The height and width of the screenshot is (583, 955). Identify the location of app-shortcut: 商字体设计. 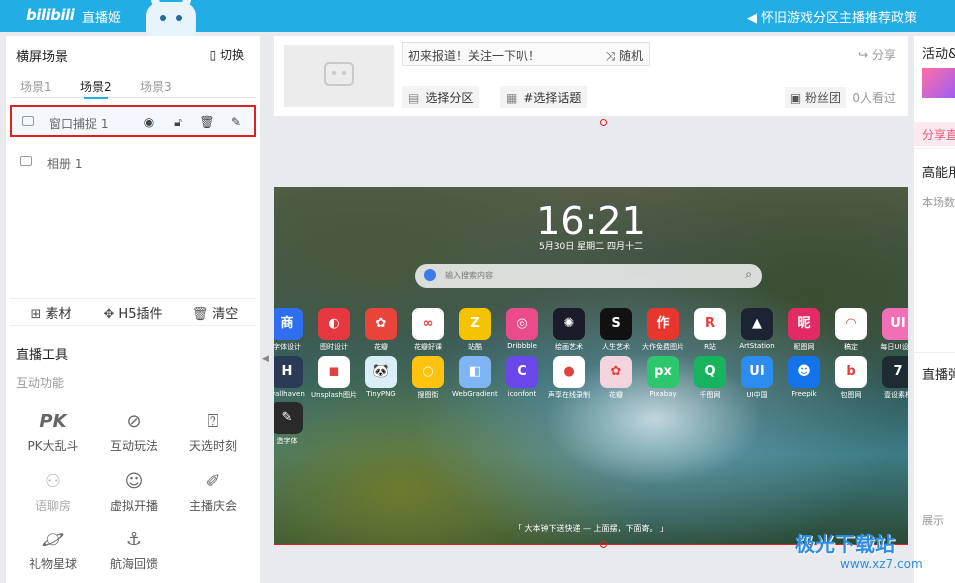
(292, 330).